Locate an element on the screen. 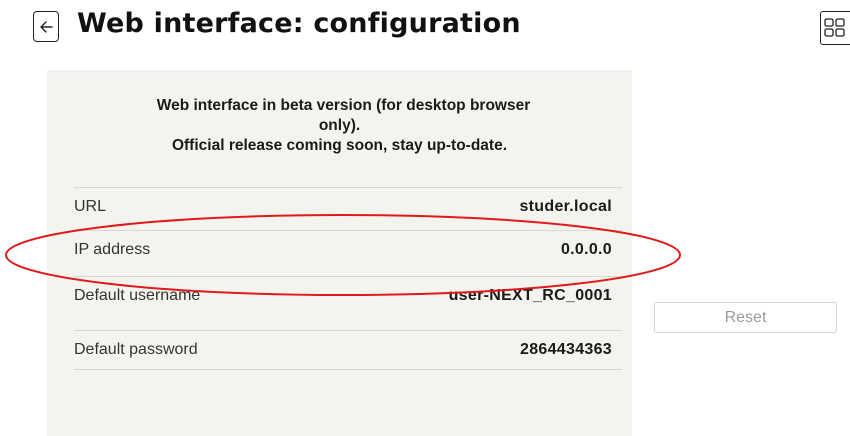 This screenshot has width=850, height=436. row-ip-address: IP address 0.0.0.0 is located at coordinates (348, 250).